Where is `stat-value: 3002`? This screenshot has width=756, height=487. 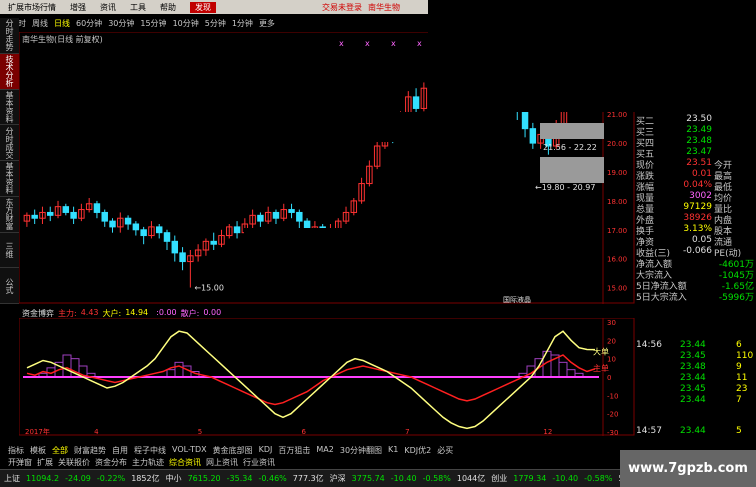 stat-value: 3002 is located at coordinates (700, 196).